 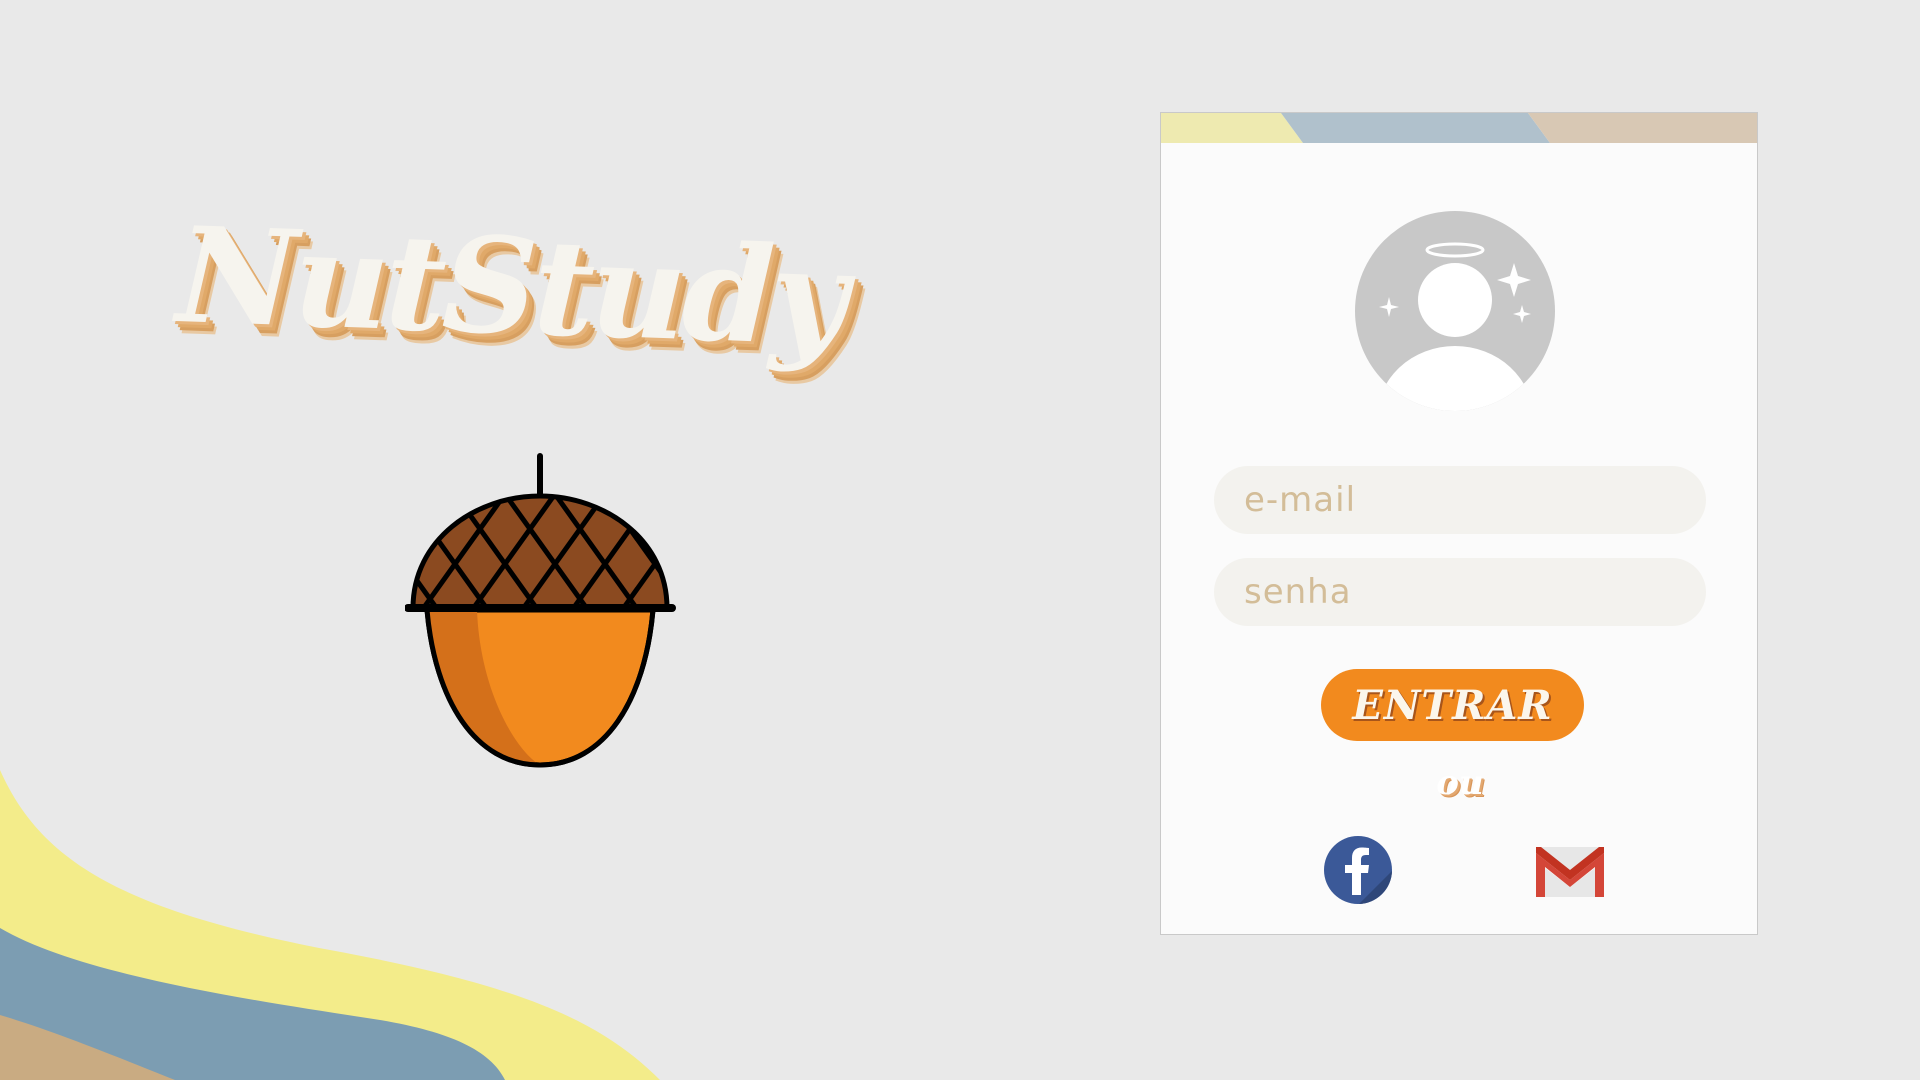 I want to click on facebook-icon, so click(x=1358, y=870).